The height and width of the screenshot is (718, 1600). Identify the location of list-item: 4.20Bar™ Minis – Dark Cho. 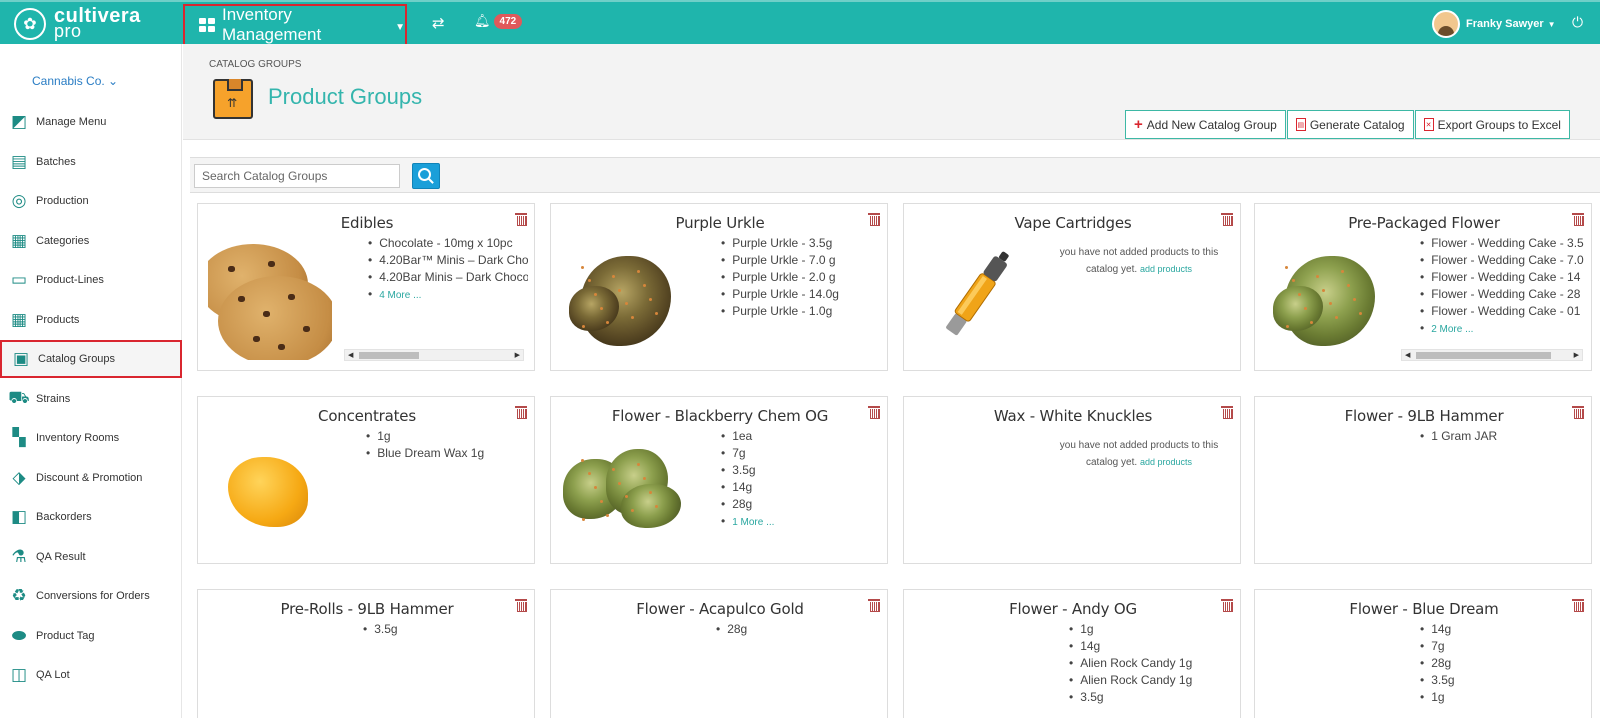
(448, 260).